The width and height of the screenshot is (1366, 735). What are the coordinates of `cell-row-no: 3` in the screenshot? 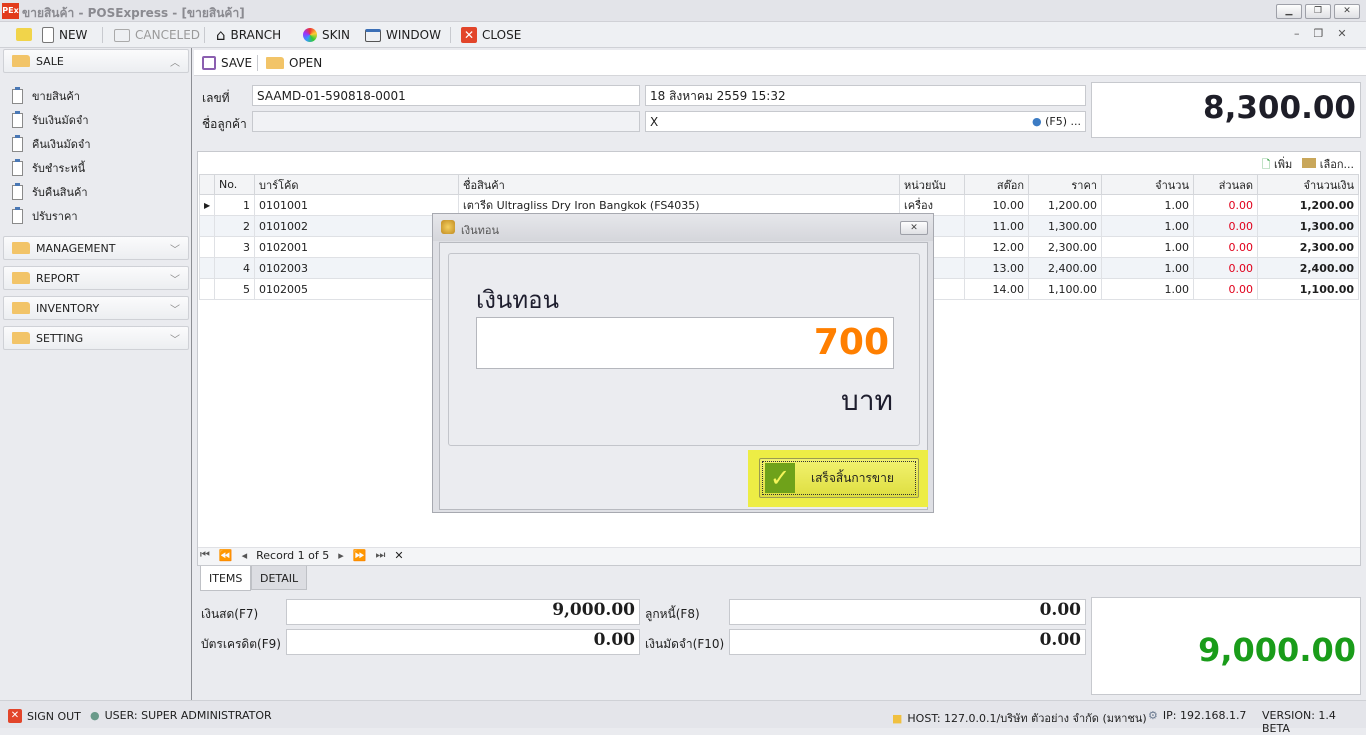 It's located at (234, 247).